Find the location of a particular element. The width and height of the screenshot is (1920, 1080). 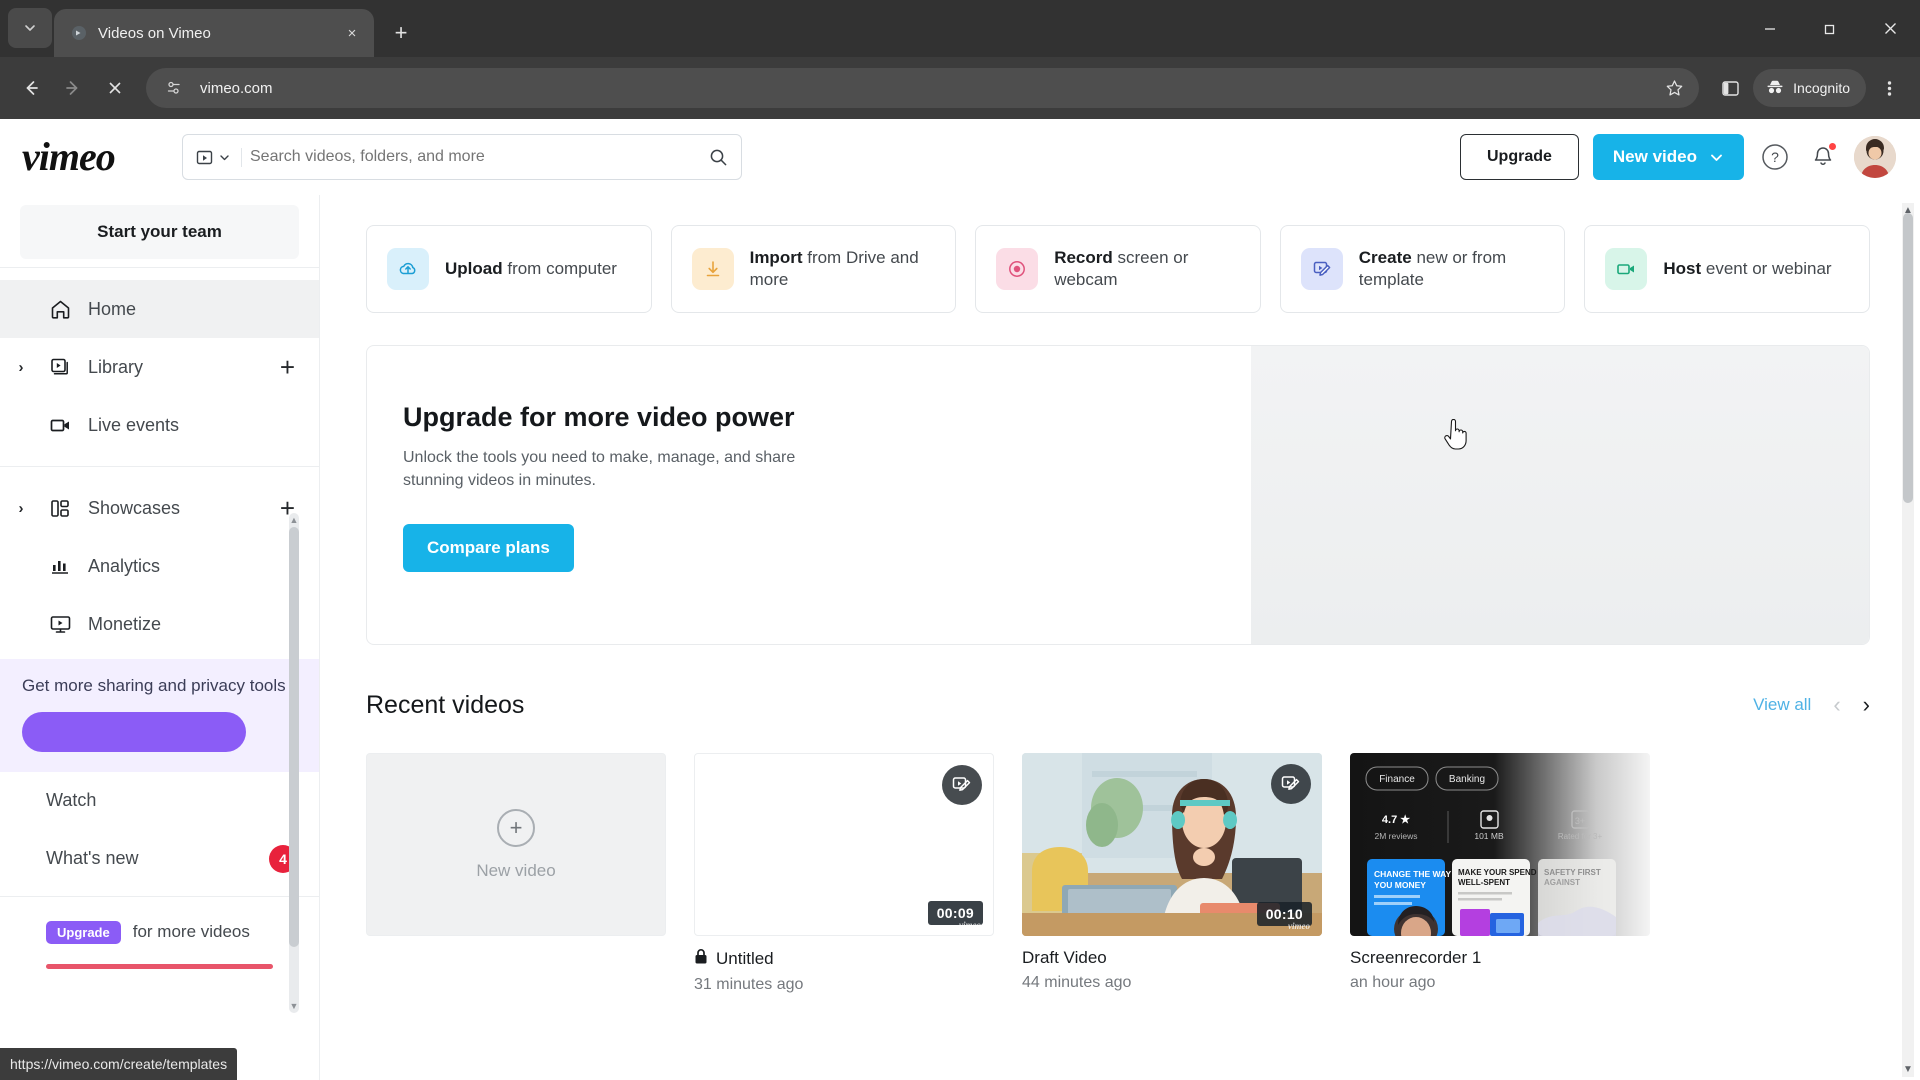

action-card-create: Create new or from template is located at coordinates (1422, 269).